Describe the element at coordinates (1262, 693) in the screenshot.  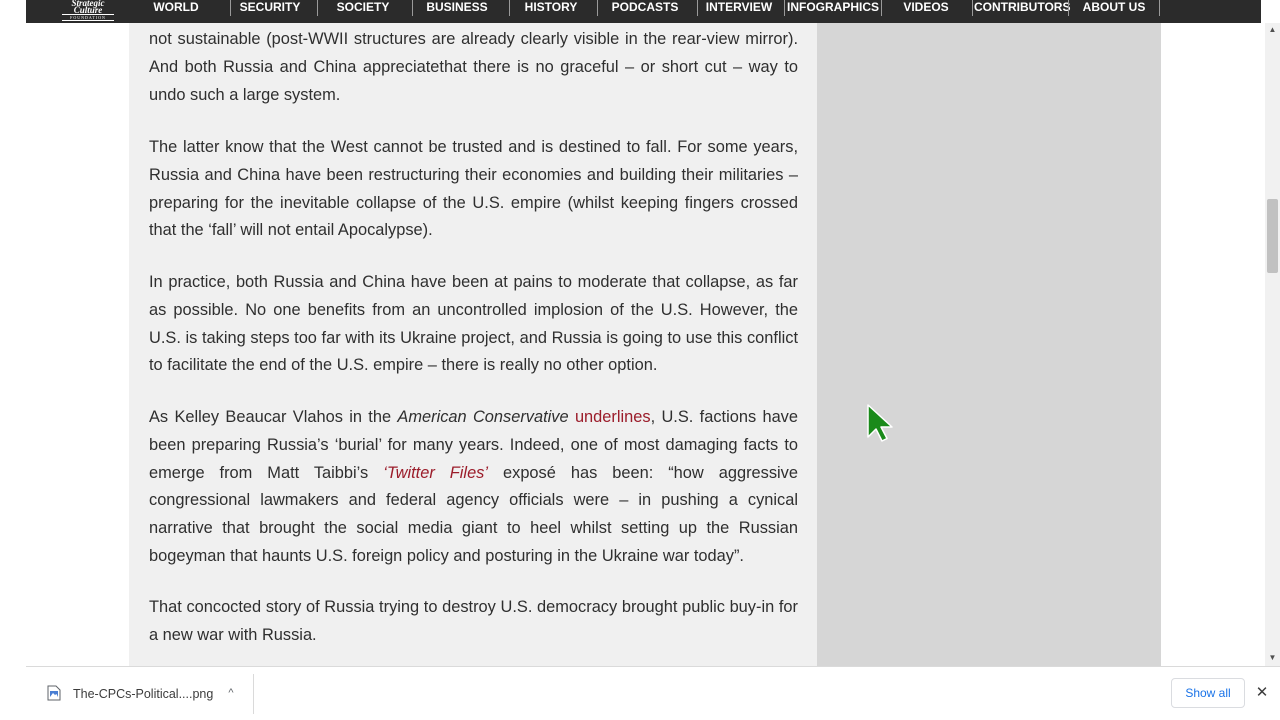
I see `close-icon: ✕` at that location.